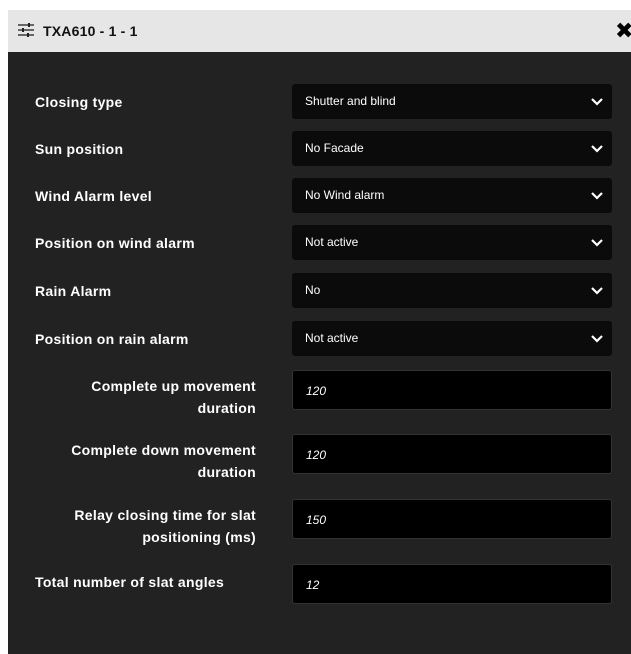  Describe the element at coordinates (452, 195) in the screenshot. I see `wind-alarm-level-select: No Wind alarm` at that location.